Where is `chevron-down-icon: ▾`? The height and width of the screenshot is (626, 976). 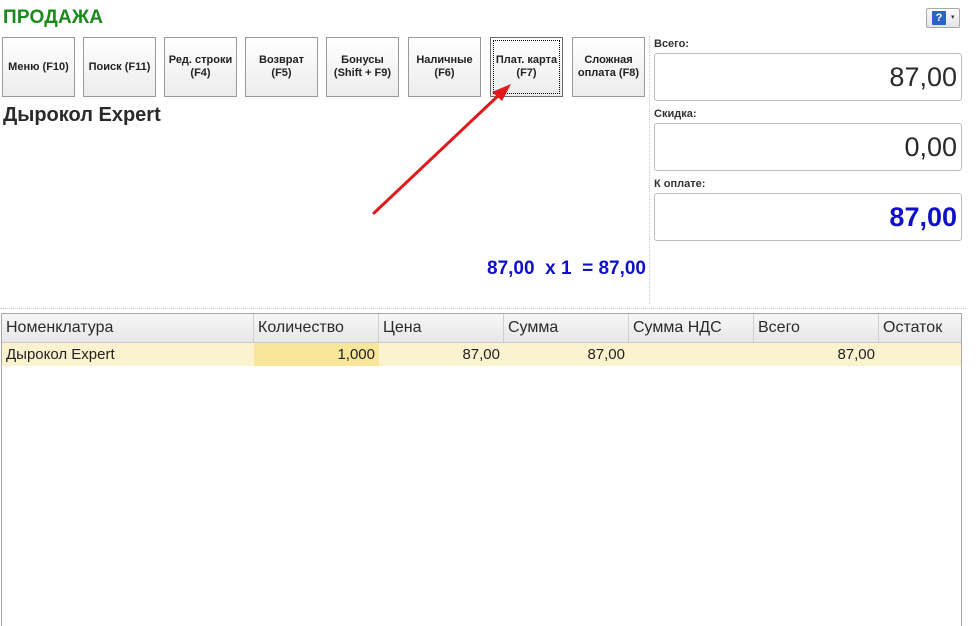 chevron-down-icon: ▾ is located at coordinates (953, 17).